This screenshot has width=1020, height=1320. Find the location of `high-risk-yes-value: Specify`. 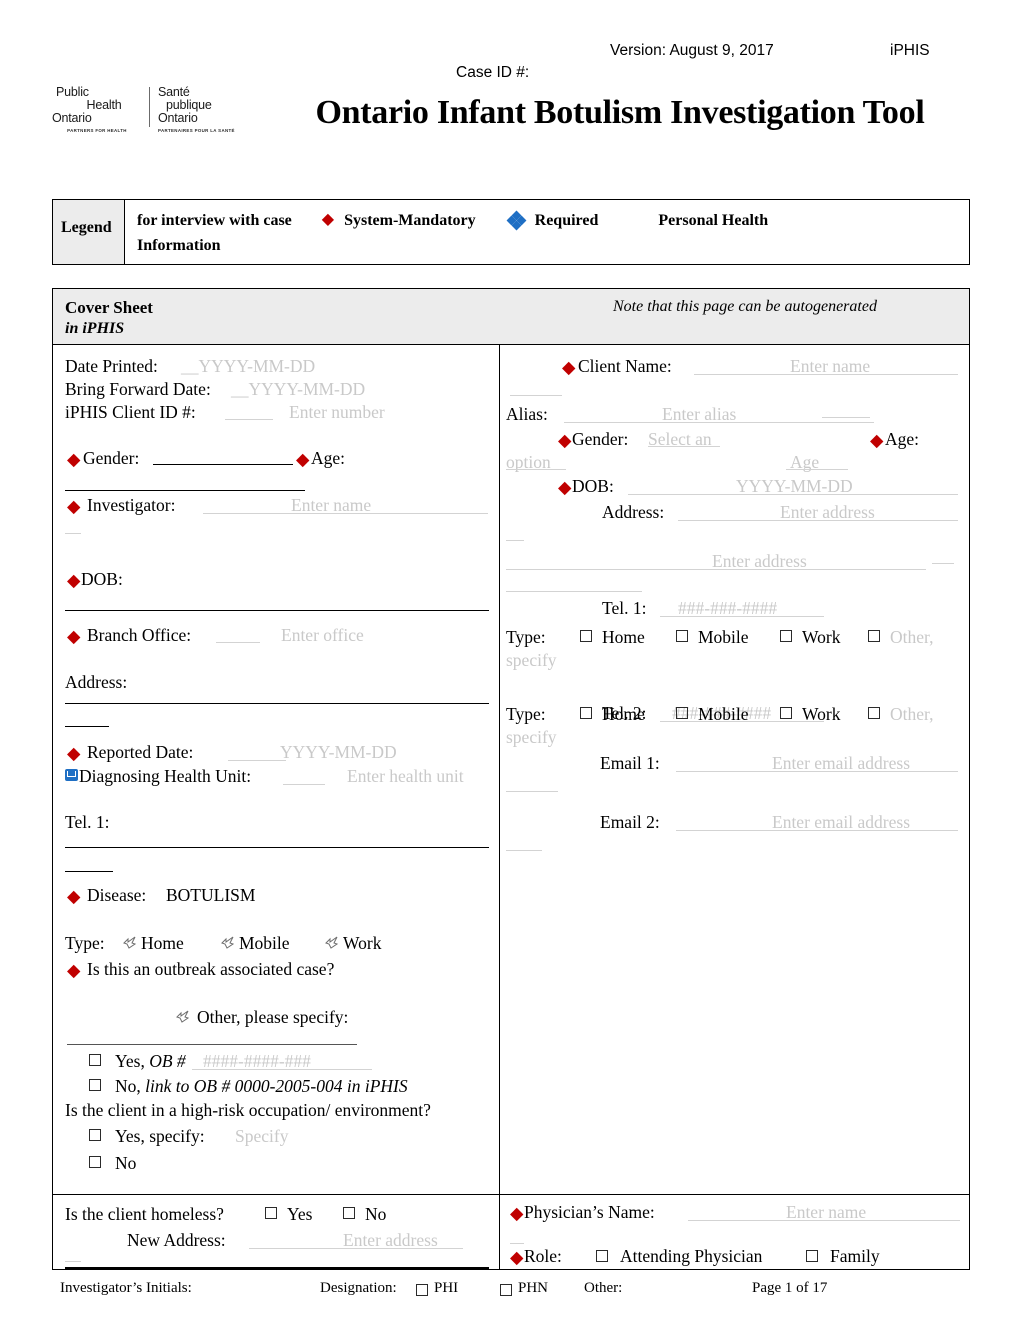

high-risk-yes-value: Specify is located at coordinates (261, 1136).